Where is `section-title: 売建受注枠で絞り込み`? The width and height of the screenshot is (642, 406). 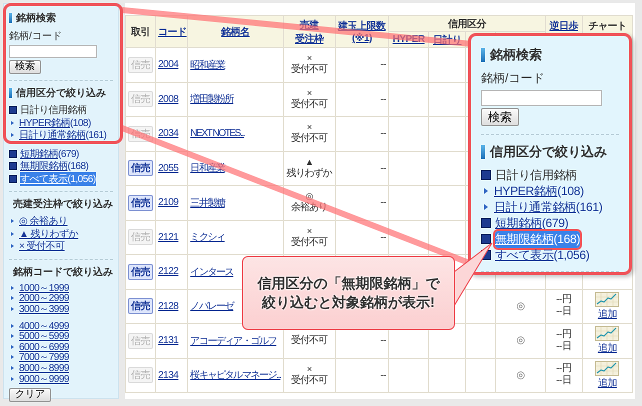
section-title: 売建受注枠で絞り込み is located at coordinates (63, 204).